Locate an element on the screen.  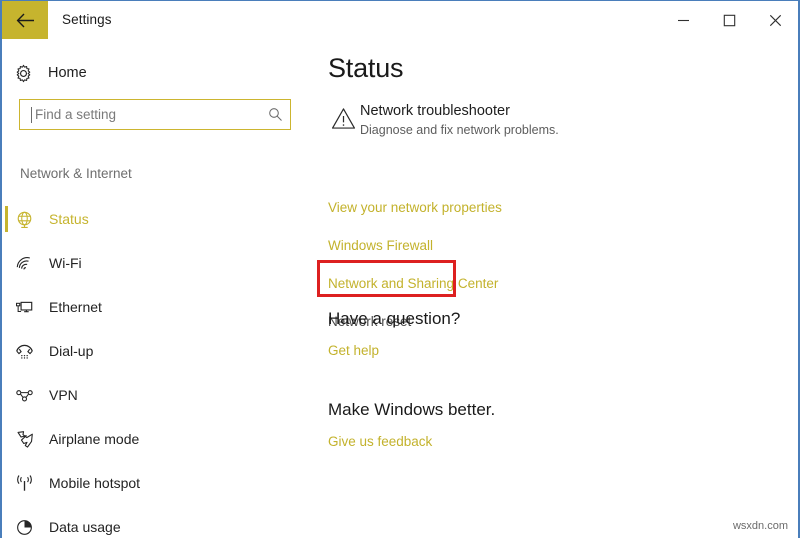
sidebar-item-label: Data usage is located at coordinates (85, 527).